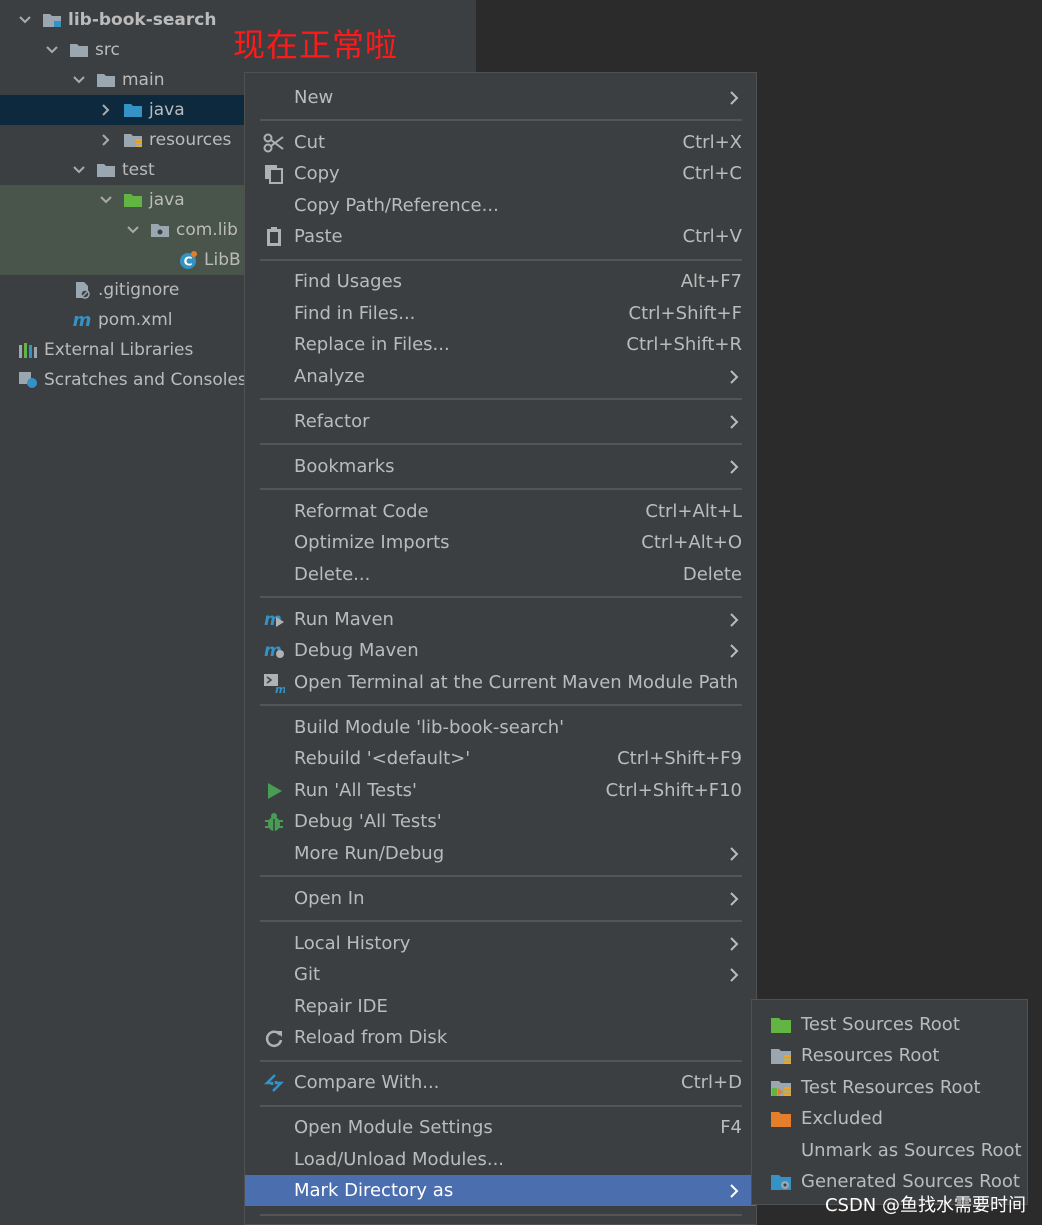 The height and width of the screenshot is (1225, 1042). I want to click on menu-item-run-tests: Run 'All Tests' Ctrl+Shift+F10, so click(500, 790).